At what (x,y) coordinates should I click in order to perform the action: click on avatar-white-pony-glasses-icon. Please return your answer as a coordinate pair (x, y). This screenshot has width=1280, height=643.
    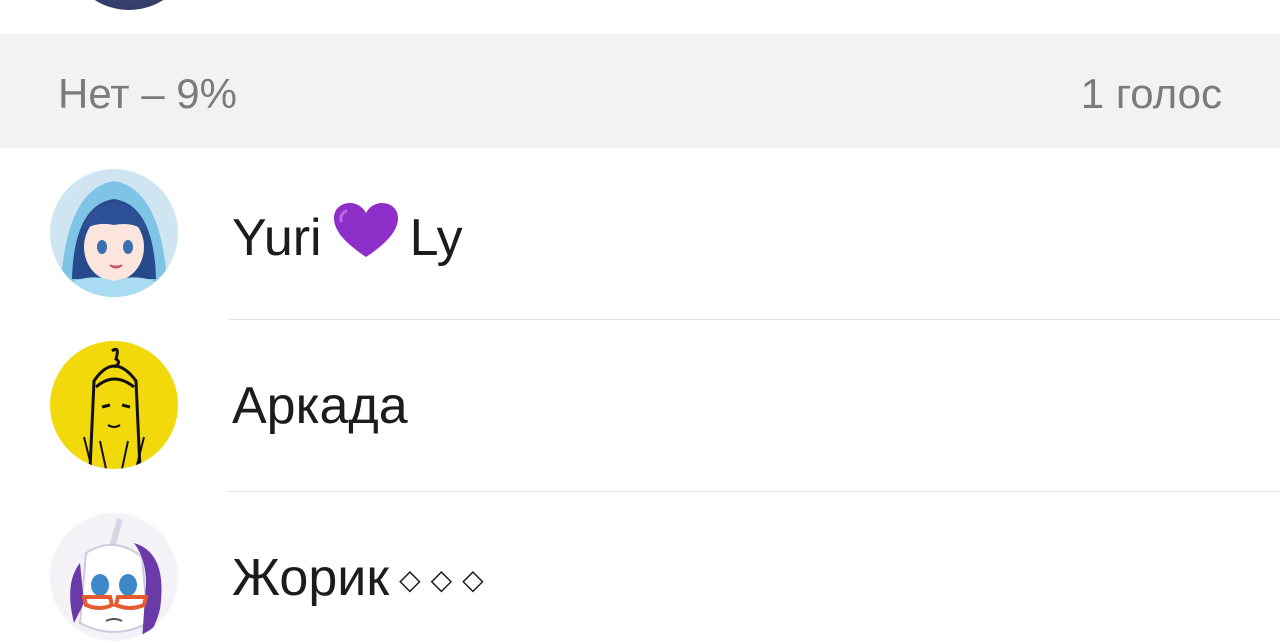
    Looking at the image, I should click on (114, 577).